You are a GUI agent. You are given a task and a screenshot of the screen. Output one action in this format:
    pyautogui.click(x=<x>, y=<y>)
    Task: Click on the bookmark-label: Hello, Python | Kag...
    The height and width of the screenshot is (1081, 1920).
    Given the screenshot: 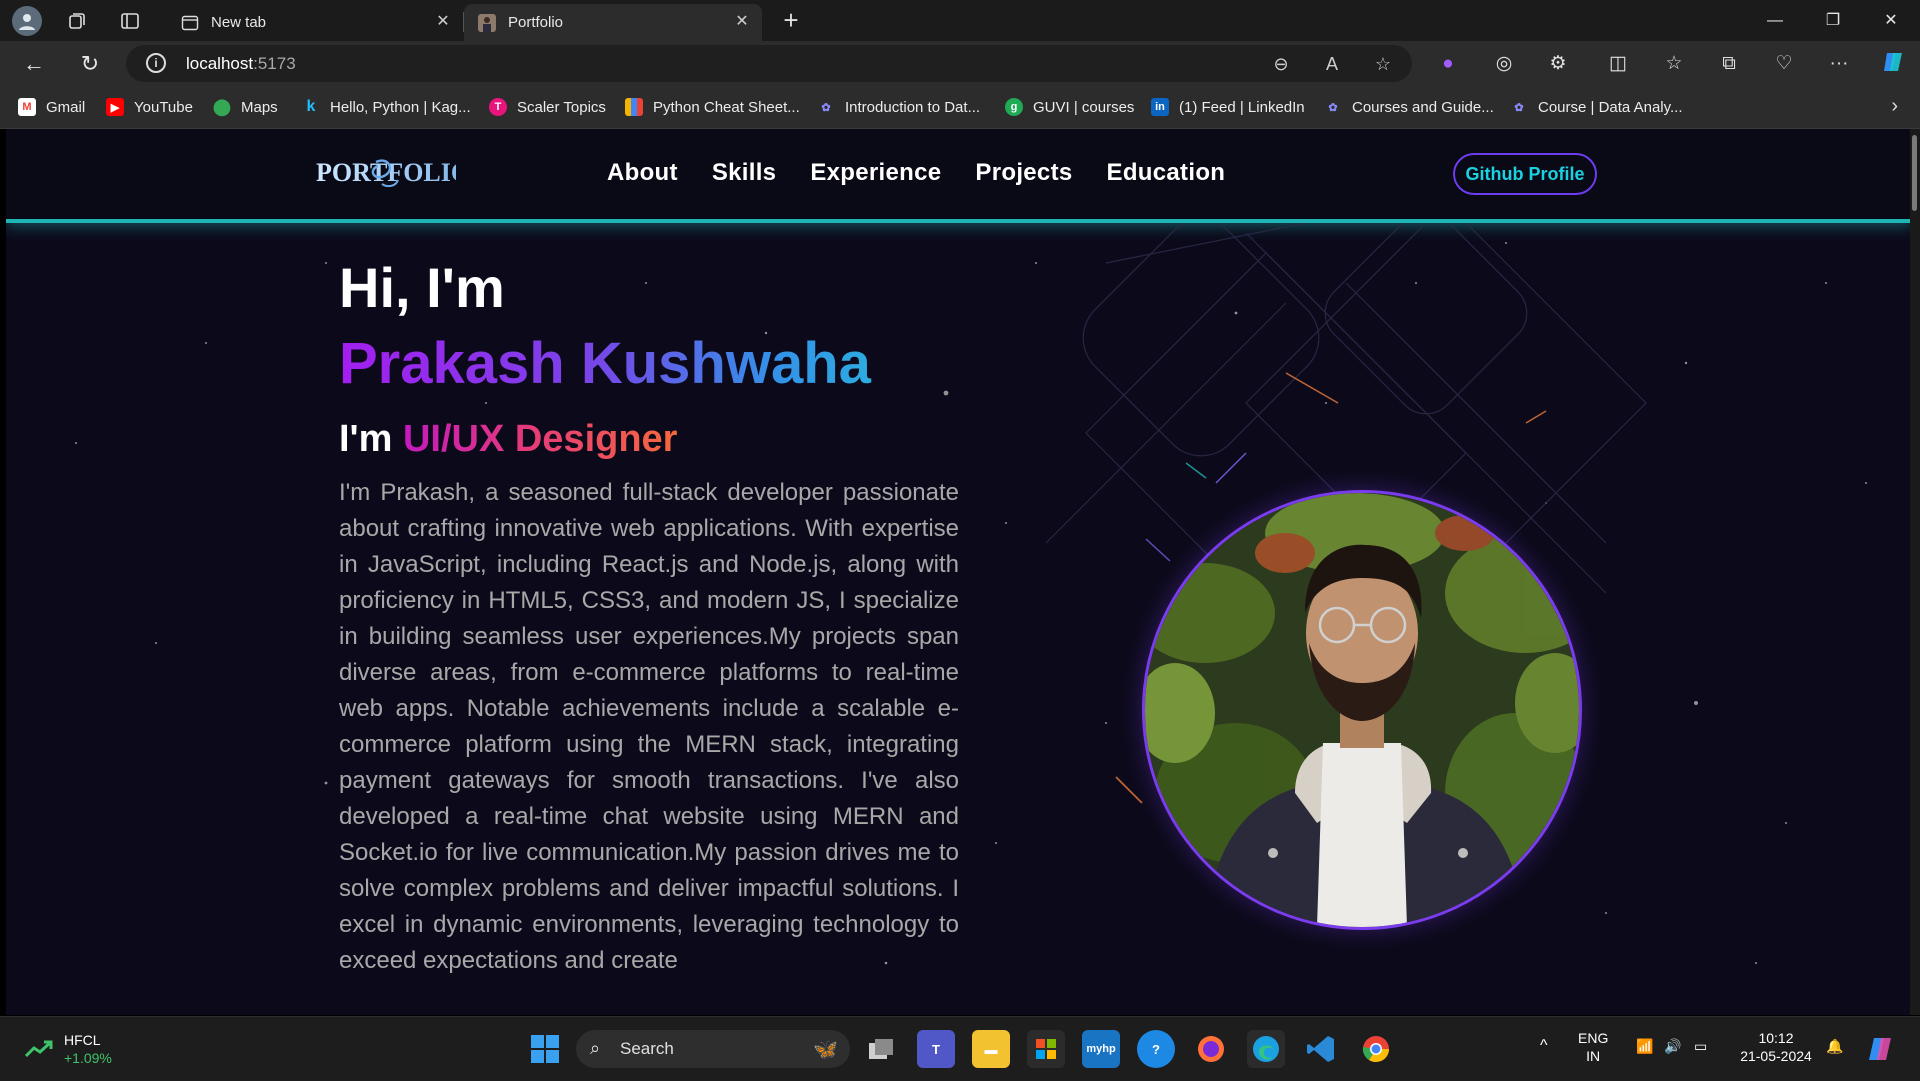 What is the action you would take?
    pyautogui.click(x=400, y=107)
    